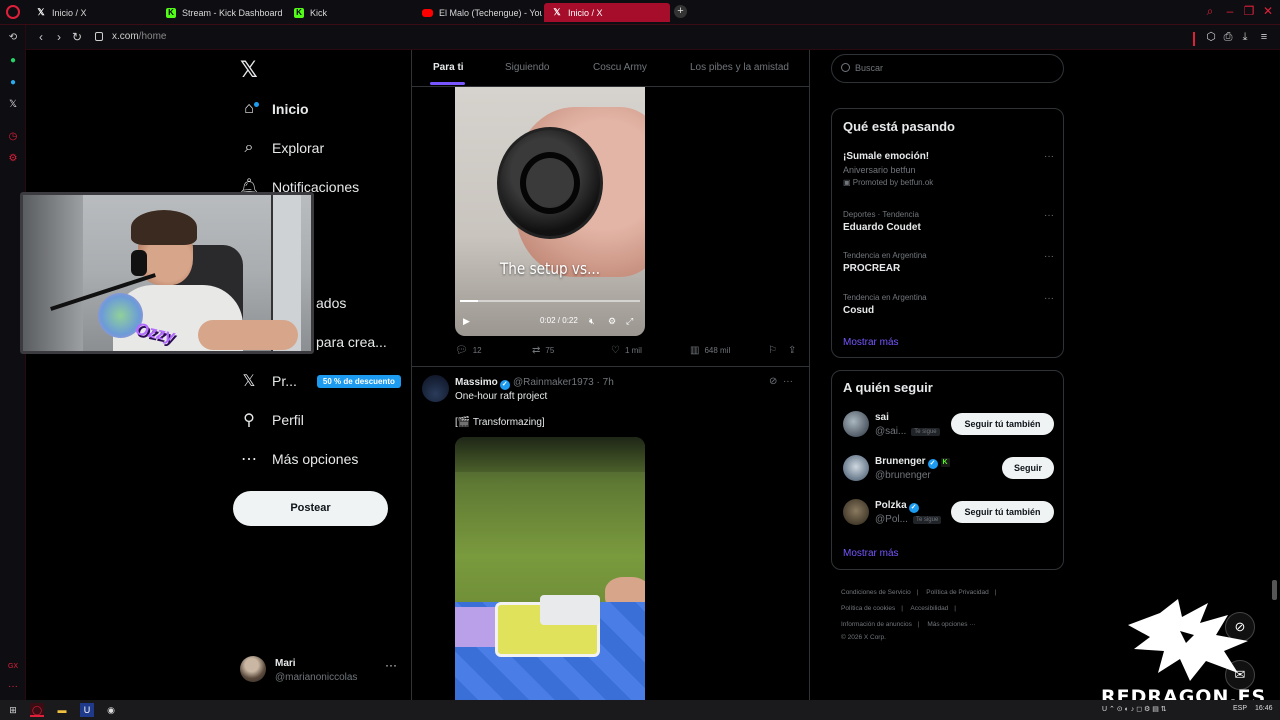 This screenshot has height=720, width=1280. I want to click on close-icon: ✕, so click(1268, 12).